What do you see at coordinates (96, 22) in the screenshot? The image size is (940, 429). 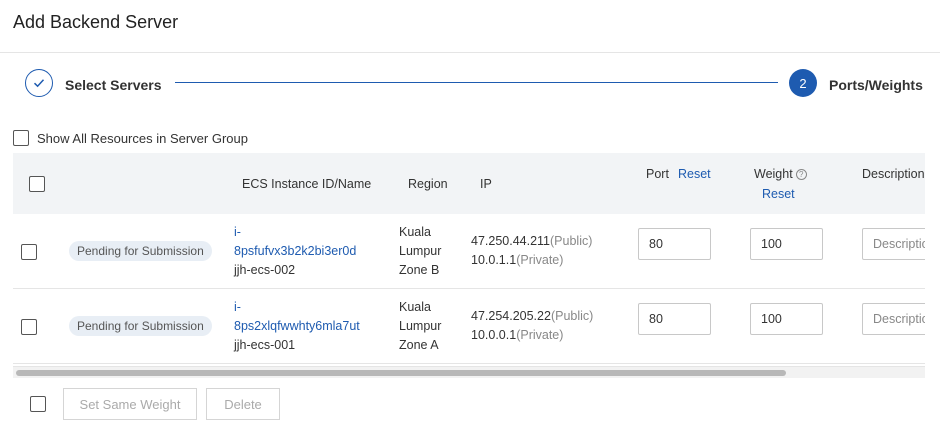 I see `dialog-title: Add Backend Server` at bounding box center [96, 22].